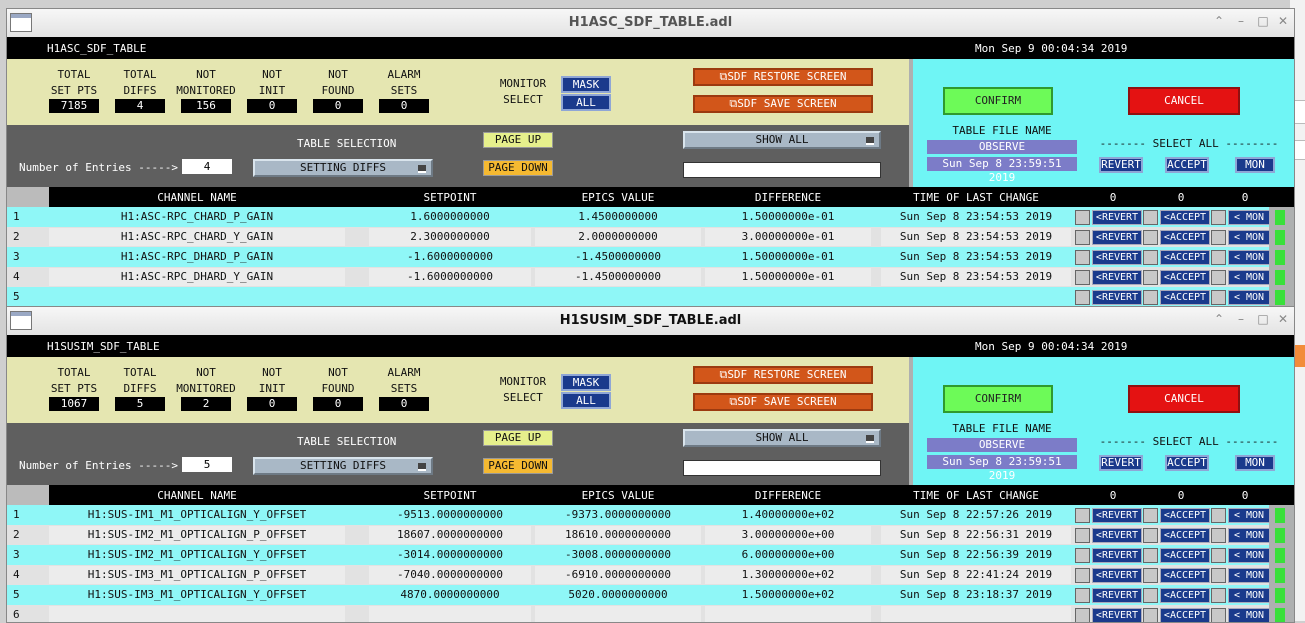 The height and width of the screenshot is (623, 1305). I want to click on row-index: 2, so click(16, 534).